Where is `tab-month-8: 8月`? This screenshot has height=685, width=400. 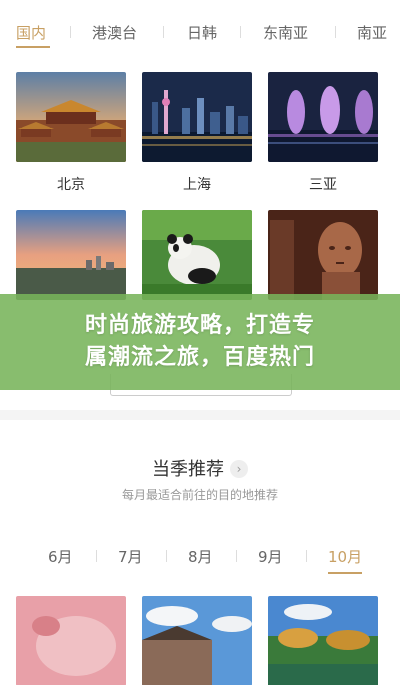
tab-month-8: 8月 is located at coordinates (200, 556).